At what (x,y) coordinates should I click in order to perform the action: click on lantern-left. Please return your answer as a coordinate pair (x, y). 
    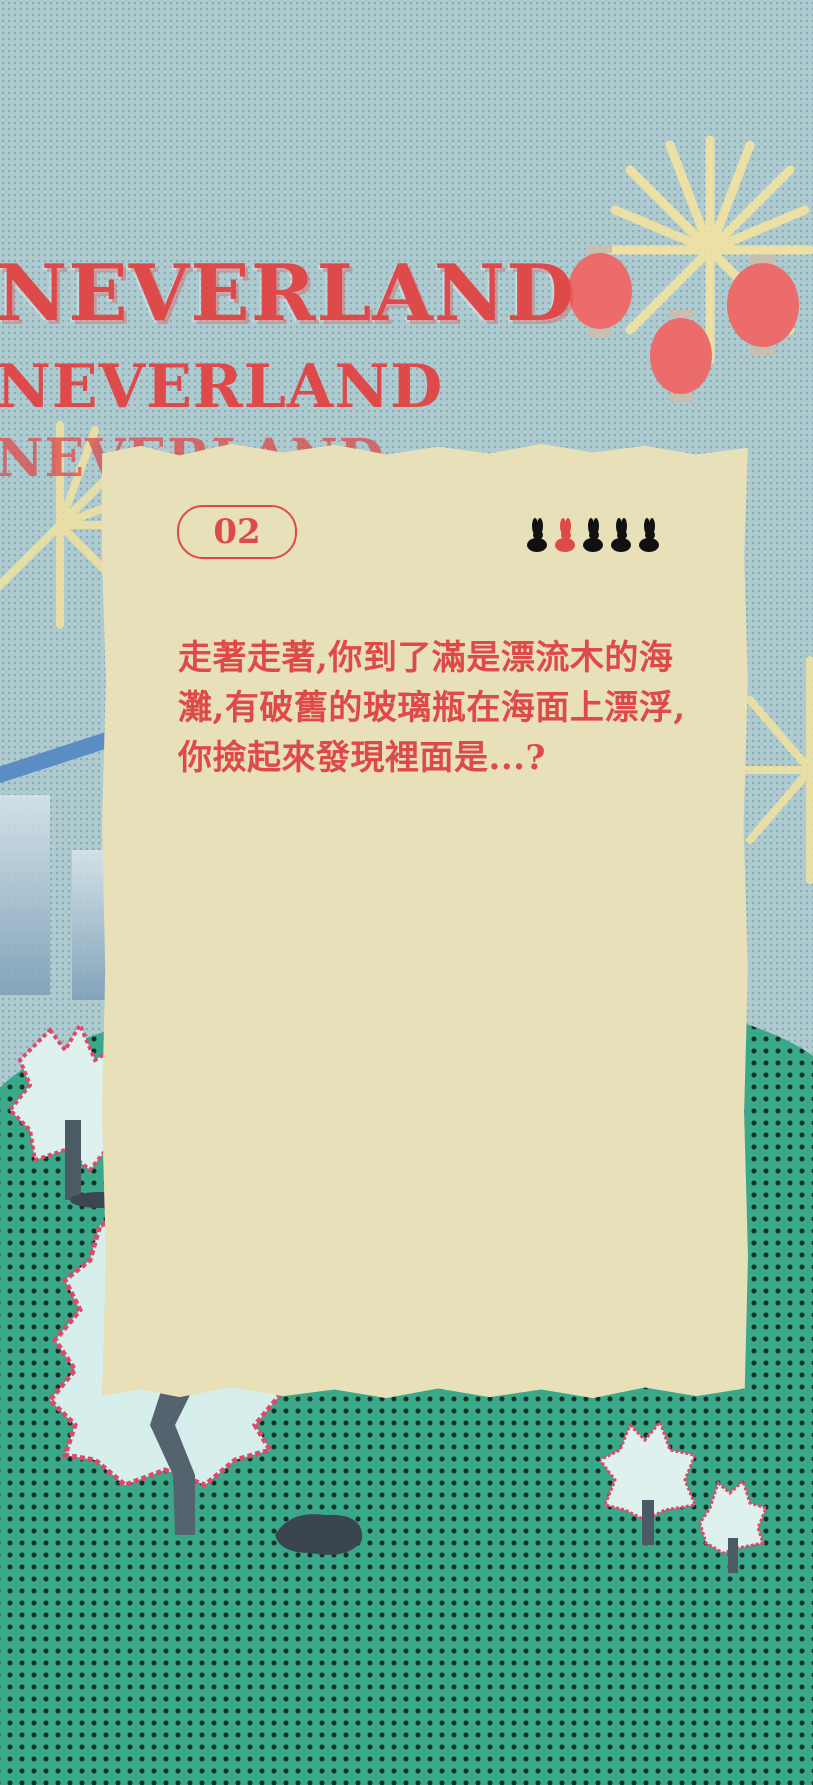
    Looking at the image, I should click on (600, 291).